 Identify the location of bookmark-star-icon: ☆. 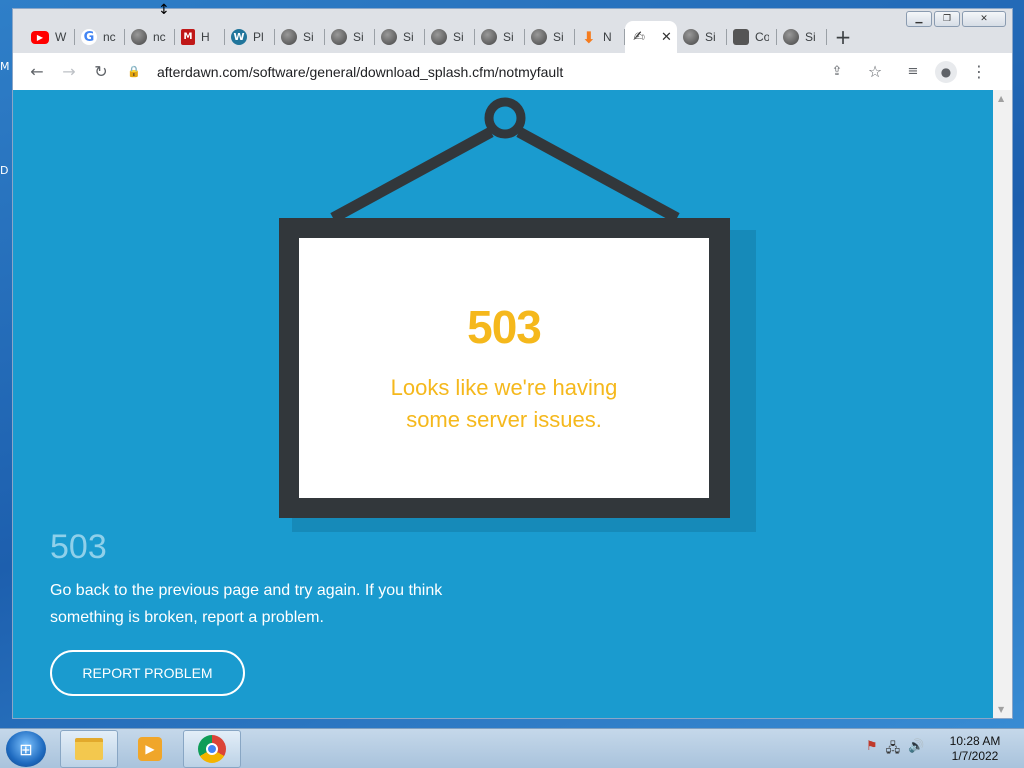
(875, 72).